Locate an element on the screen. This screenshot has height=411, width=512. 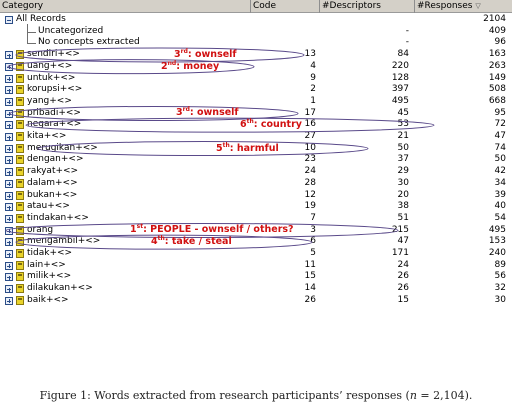
annotation-label: 5th: harmful is located at coordinates (247, 148).